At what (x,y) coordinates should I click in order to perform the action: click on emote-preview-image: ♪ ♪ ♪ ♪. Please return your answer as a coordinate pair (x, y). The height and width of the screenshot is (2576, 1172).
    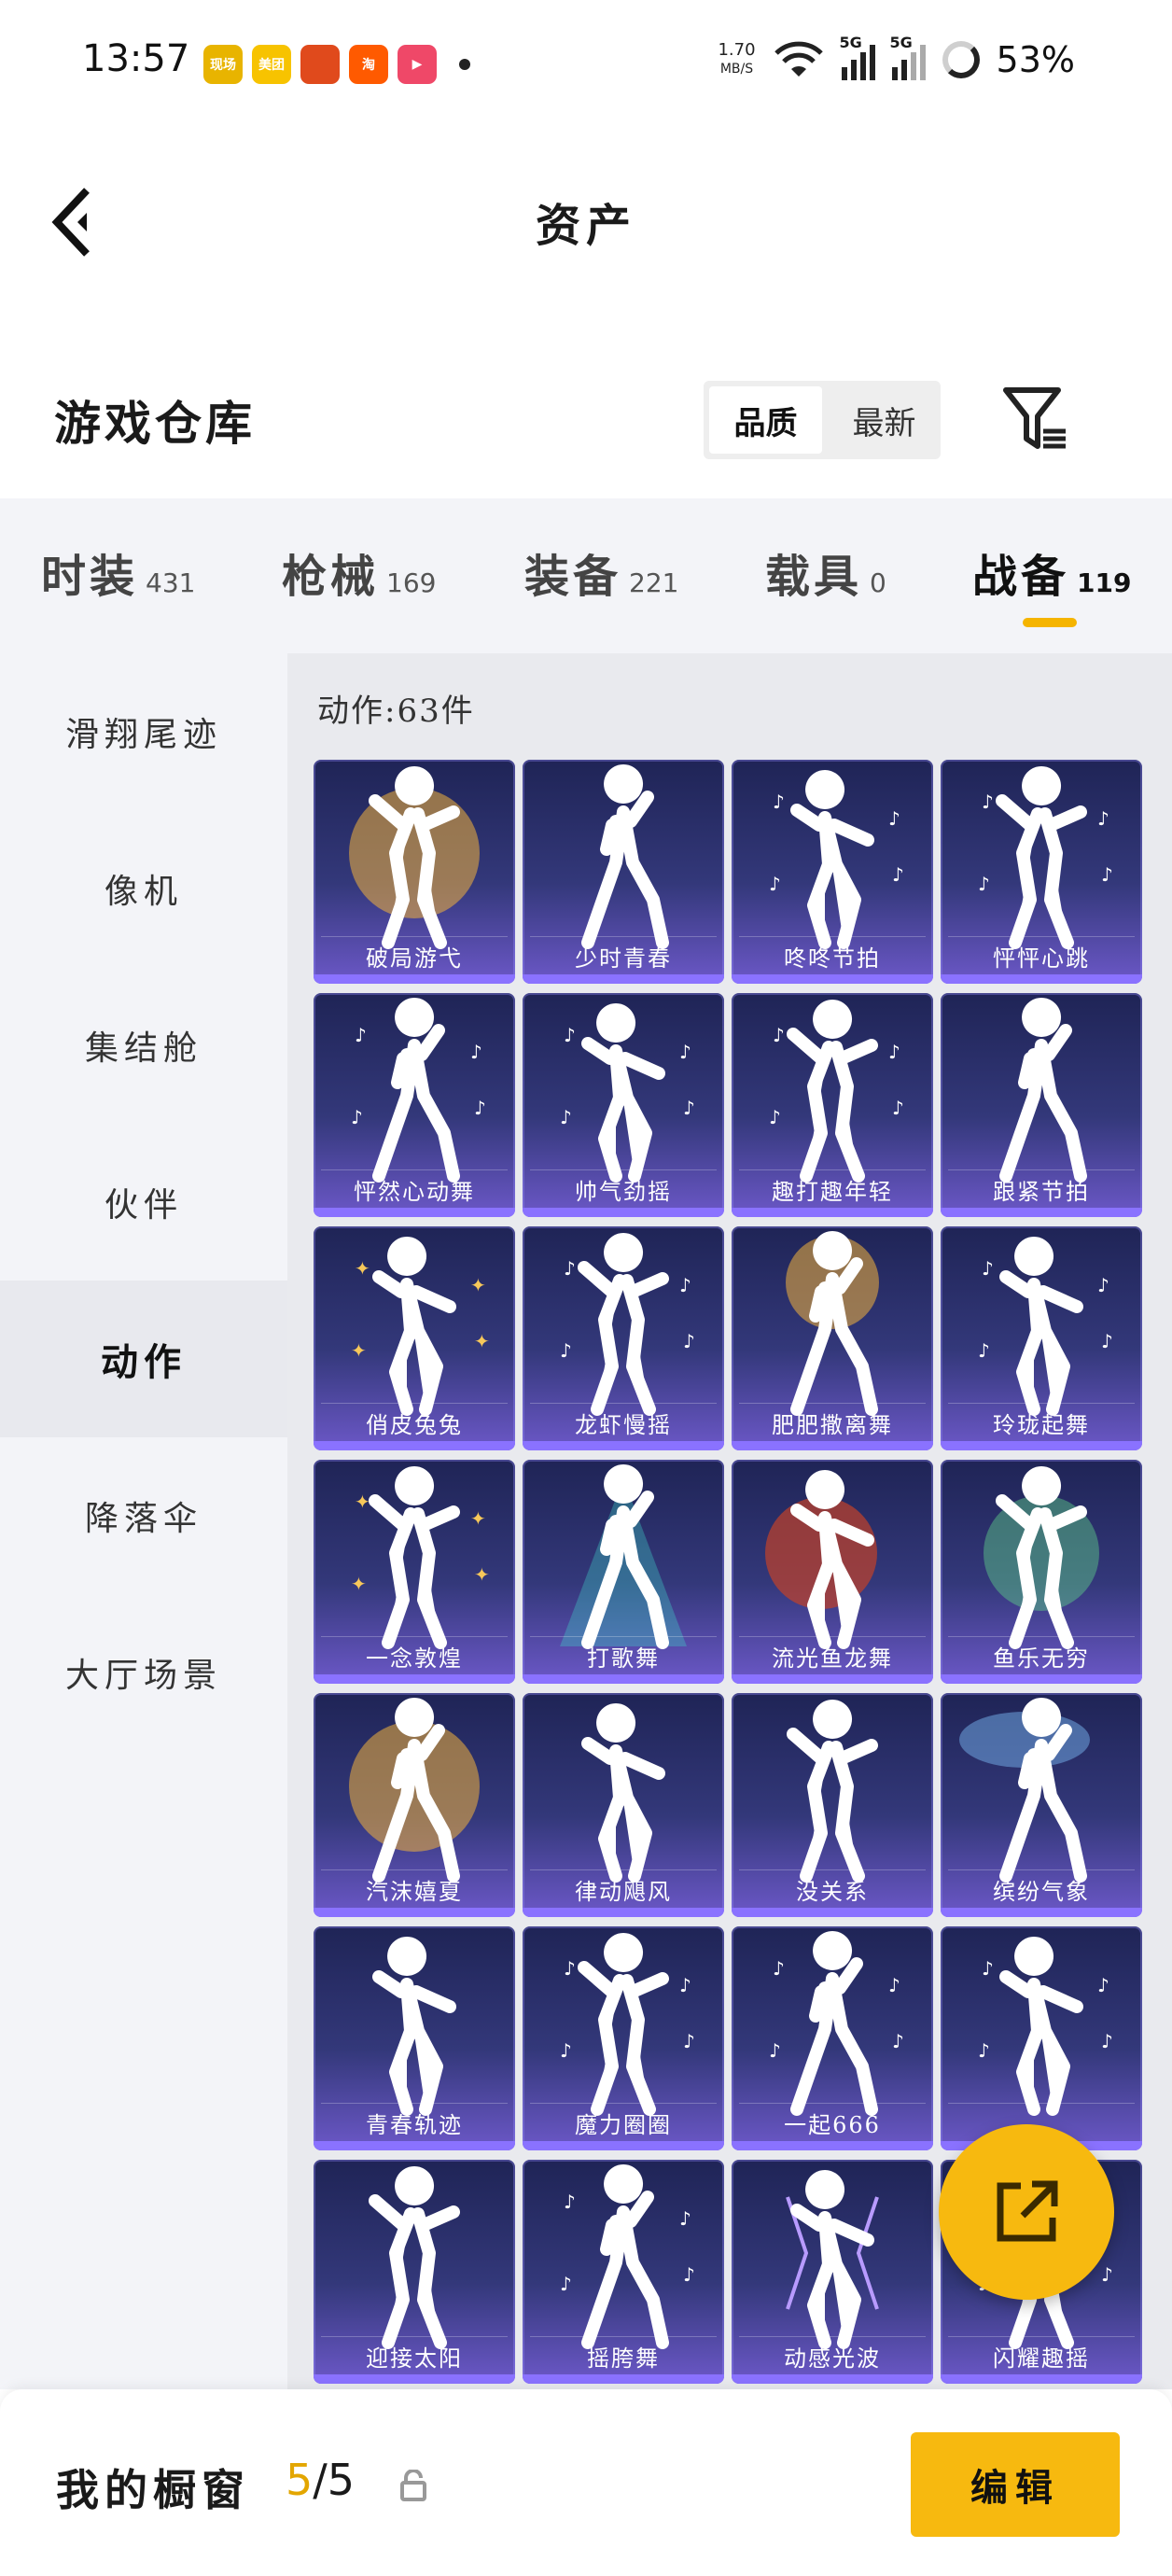
    Looking at the image, I should click on (1045, 2026).